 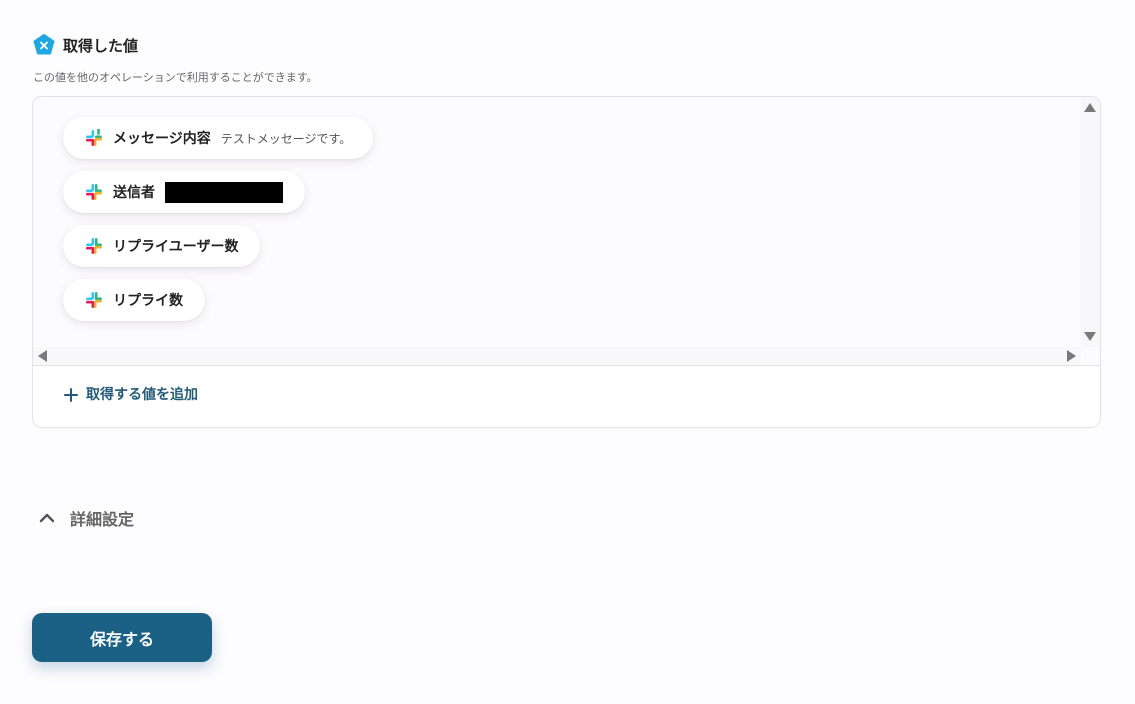 I want to click on value-chip-reply-user-count: リプライユーザー数, so click(x=162, y=246).